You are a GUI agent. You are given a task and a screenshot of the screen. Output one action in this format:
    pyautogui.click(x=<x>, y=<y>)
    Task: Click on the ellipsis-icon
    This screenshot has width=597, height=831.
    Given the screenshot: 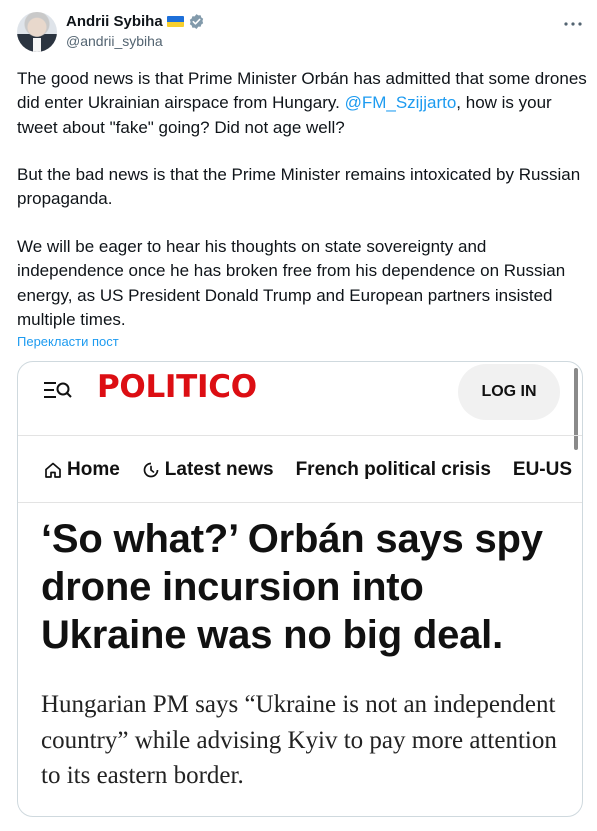 What is the action you would take?
    pyautogui.click(x=573, y=24)
    